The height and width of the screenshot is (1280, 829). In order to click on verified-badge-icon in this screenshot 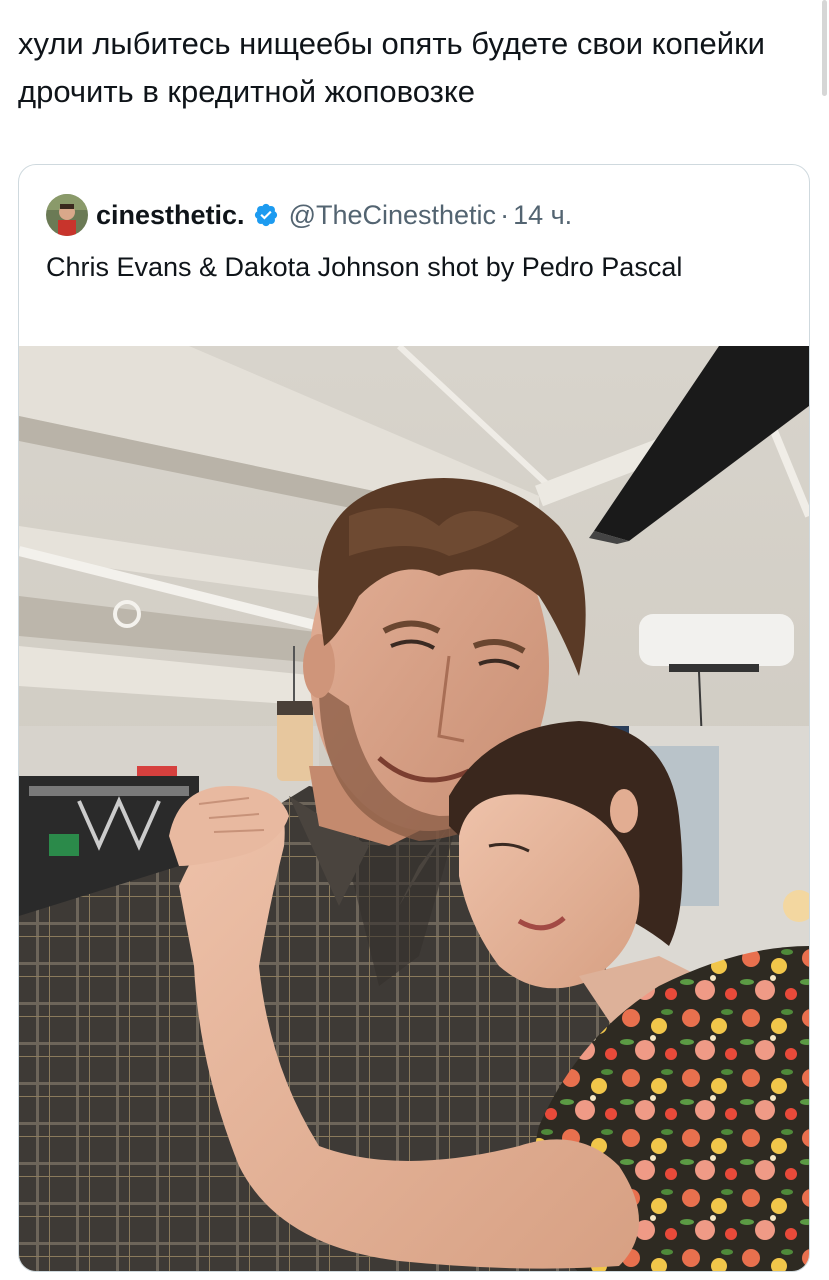, I will do `click(266, 215)`.